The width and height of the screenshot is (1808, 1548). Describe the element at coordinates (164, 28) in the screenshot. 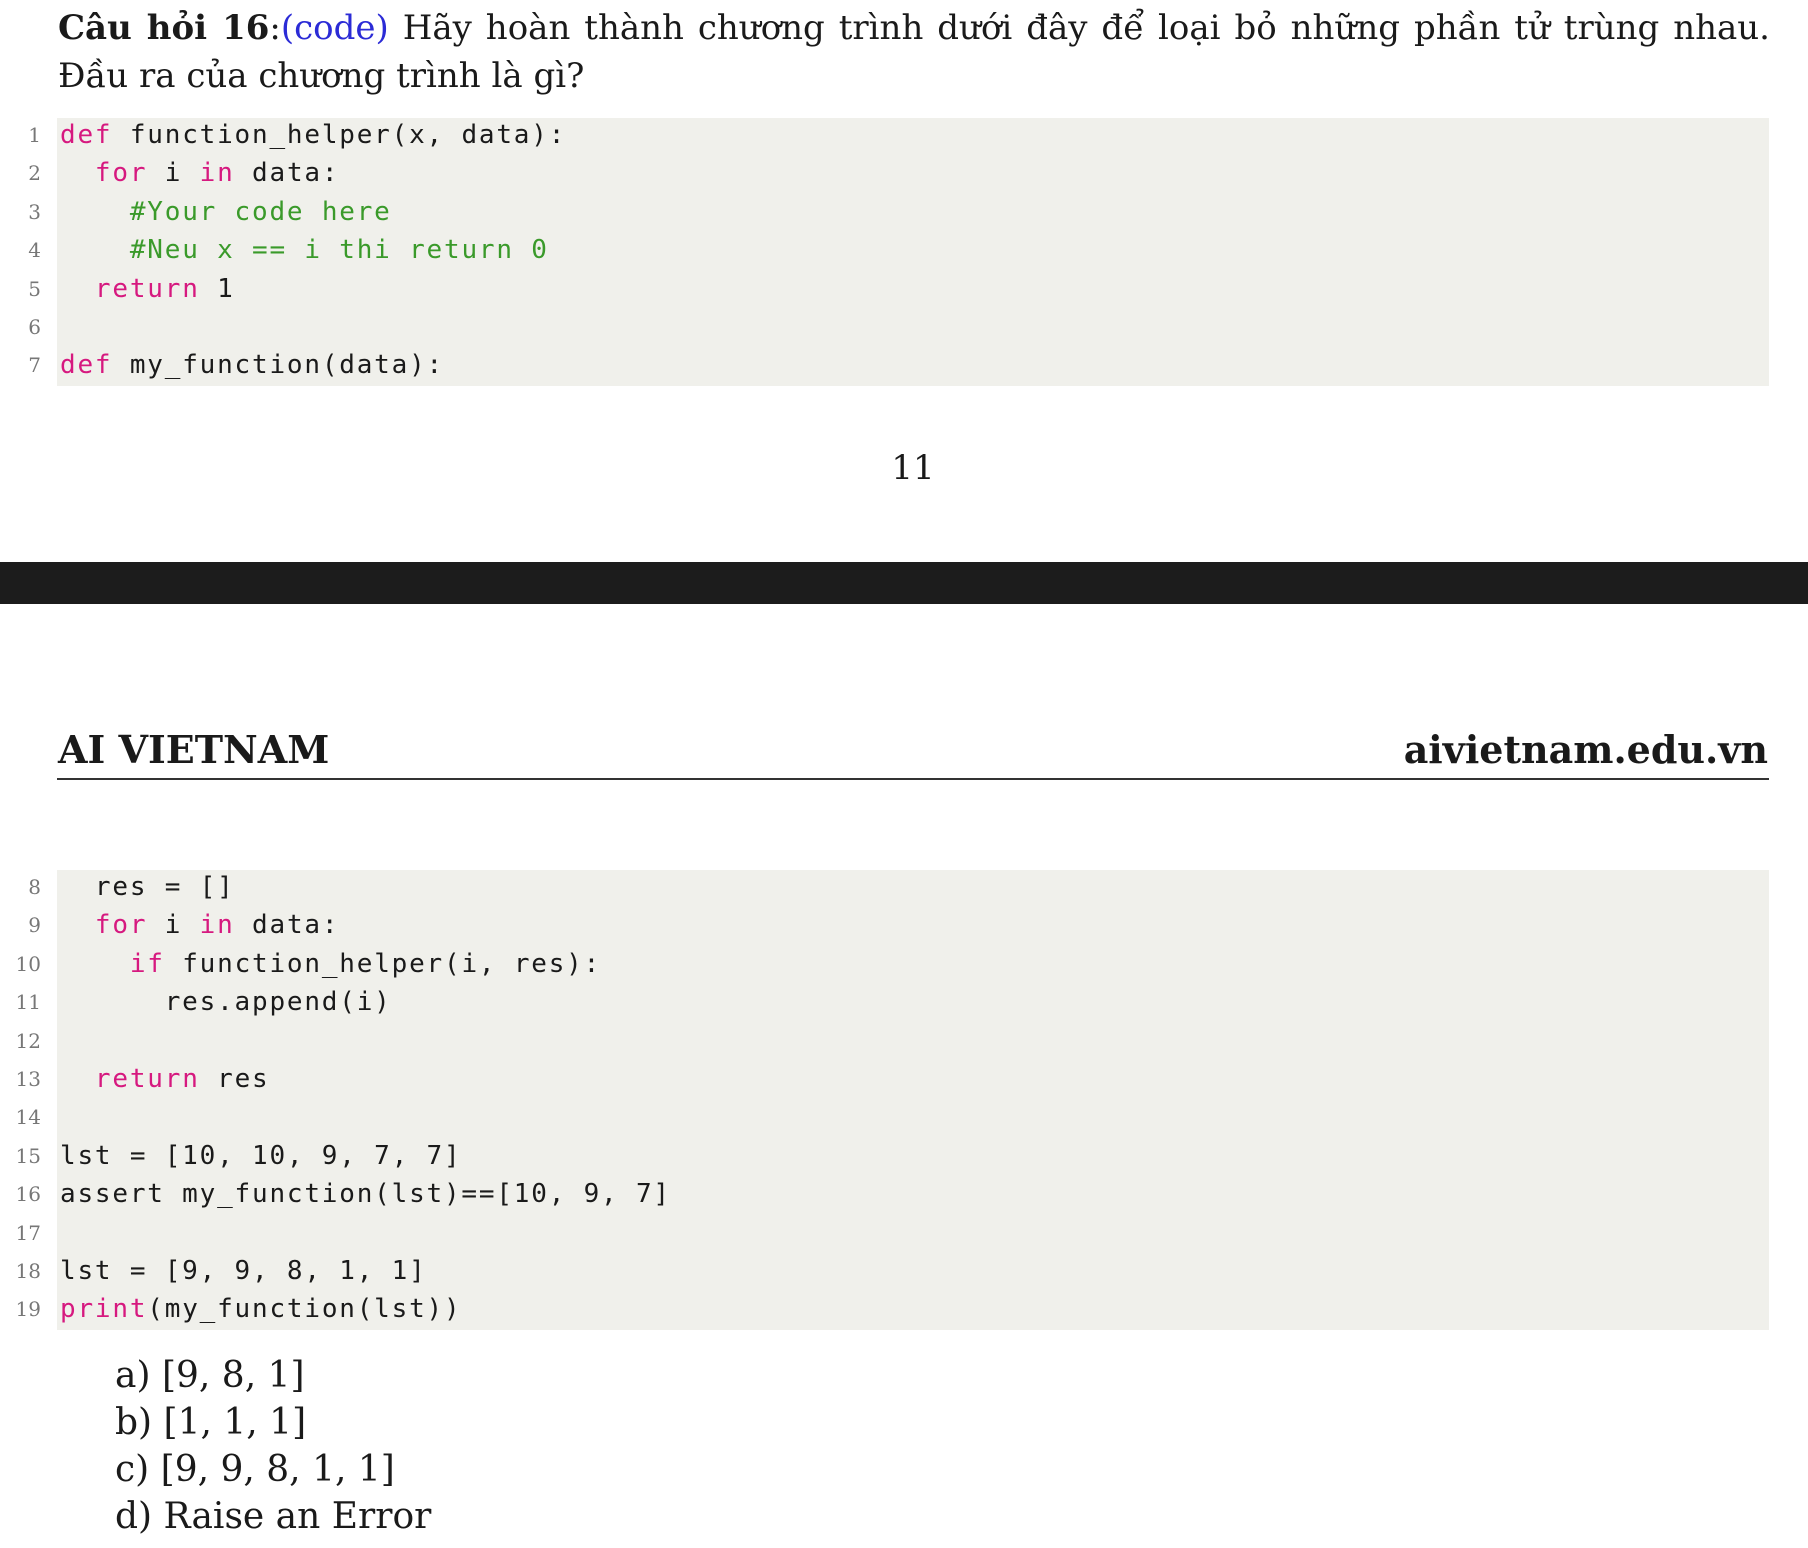

I see `question-number: Câu hỏi 16` at that location.